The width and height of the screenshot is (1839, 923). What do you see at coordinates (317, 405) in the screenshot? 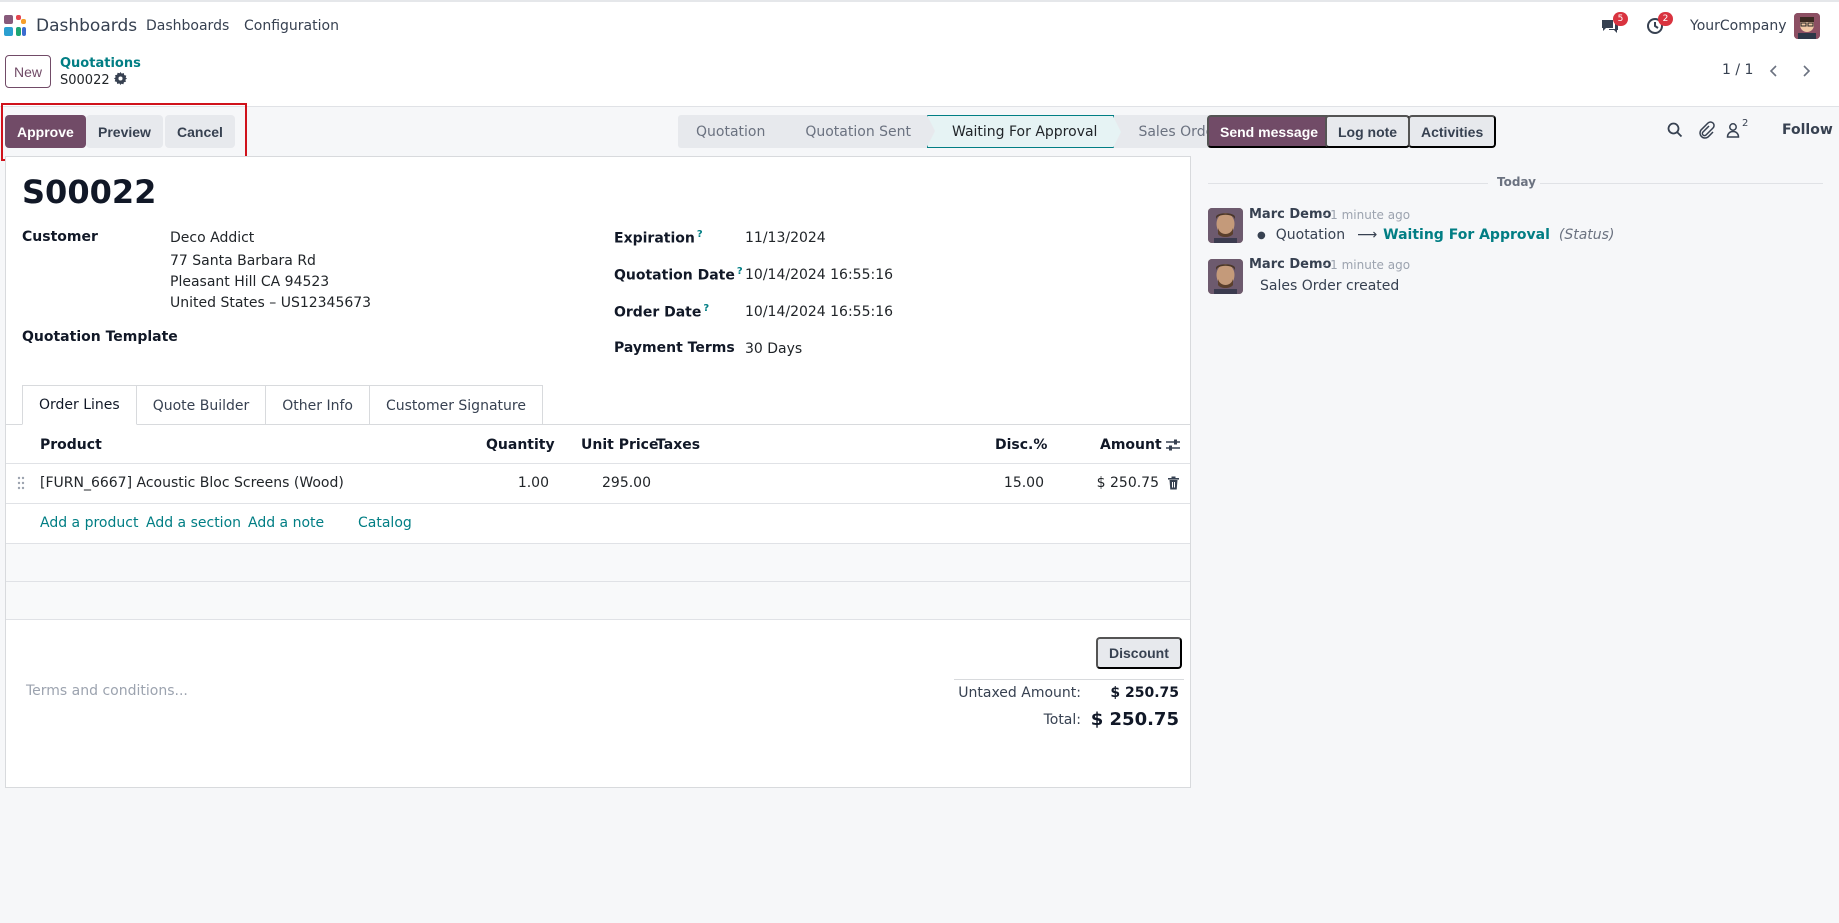
I see `tab-other-info: Other Info` at bounding box center [317, 405].